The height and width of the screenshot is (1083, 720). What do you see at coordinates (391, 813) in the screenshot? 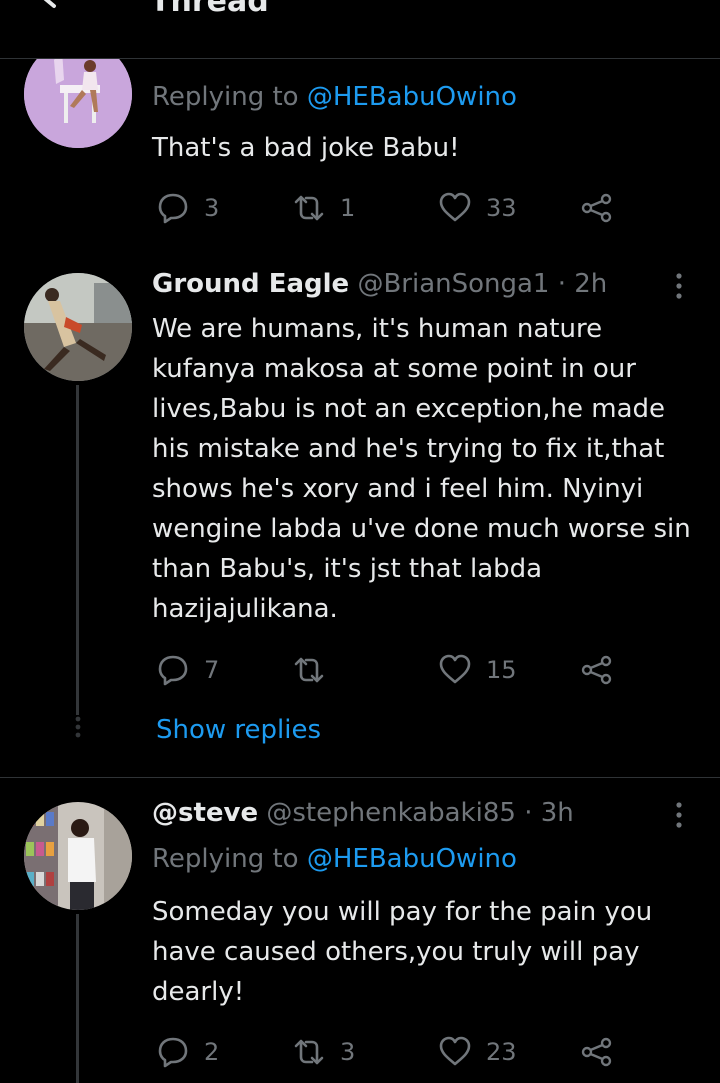
I see `handle: @stephenkabaki85` at bounding box center [391, 813].